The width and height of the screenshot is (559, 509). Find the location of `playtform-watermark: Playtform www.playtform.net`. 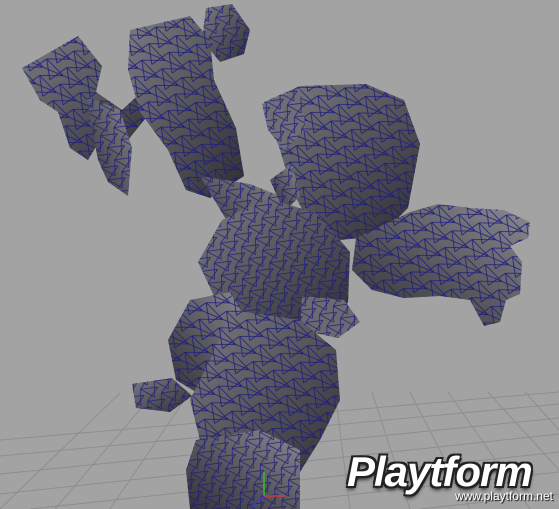

playtform-watermark: Playtform www.playtform.net is located at coordinates (451, 476).